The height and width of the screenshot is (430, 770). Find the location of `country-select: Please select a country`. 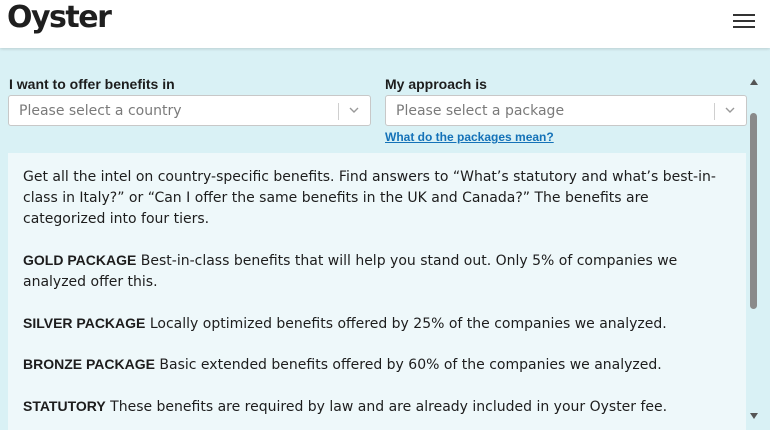

country-select: Please select a country is located at coordinates (189, 110).